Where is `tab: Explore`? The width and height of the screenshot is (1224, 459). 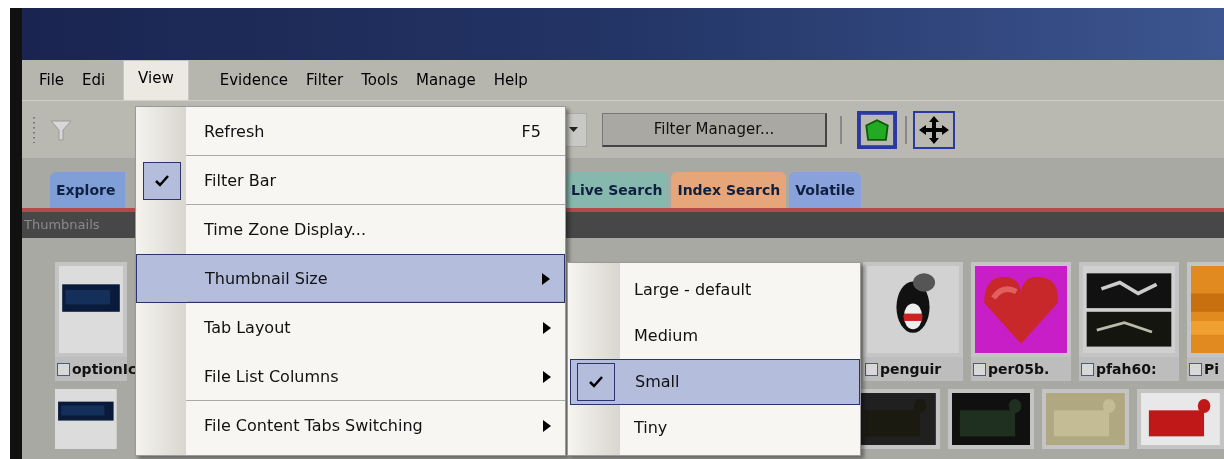
tab: Explore is located at coordinates (87, 190).